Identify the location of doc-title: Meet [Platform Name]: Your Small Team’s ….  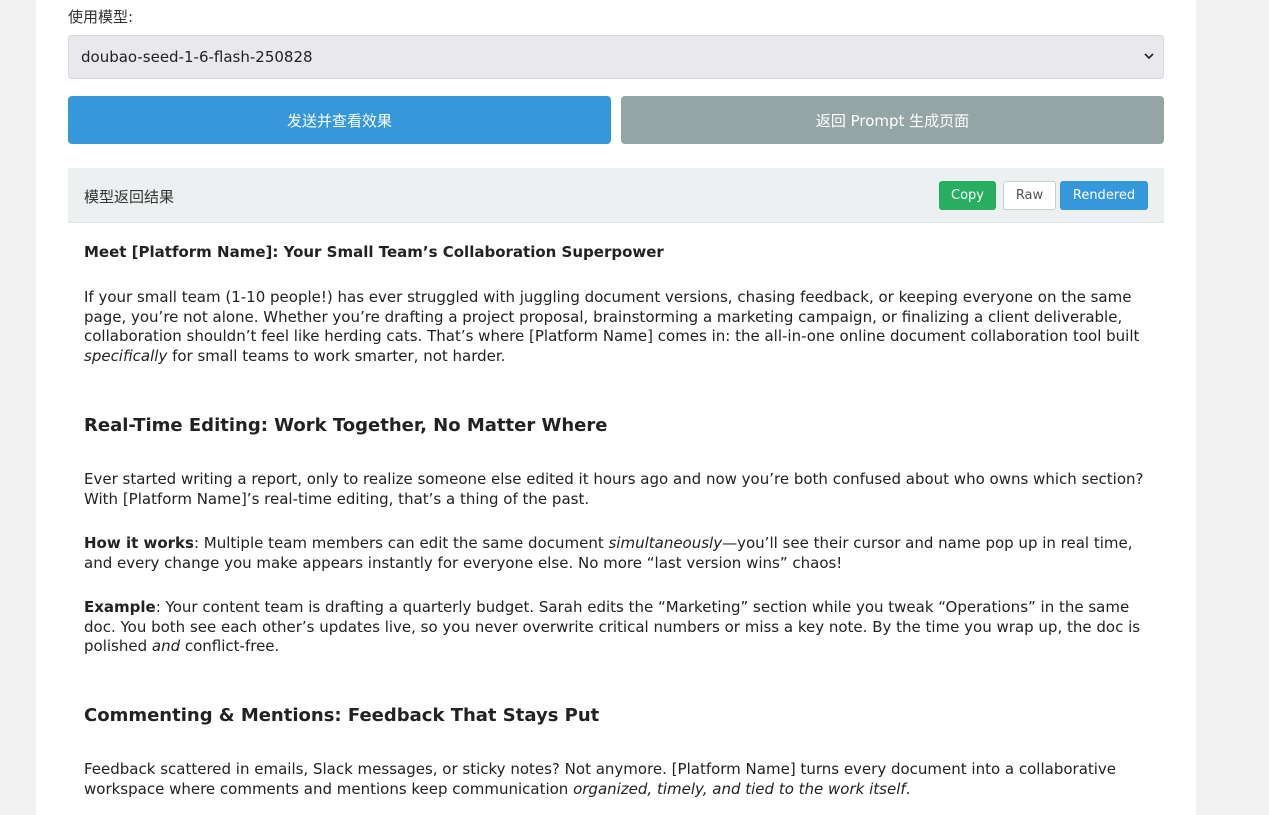
(374, 252).